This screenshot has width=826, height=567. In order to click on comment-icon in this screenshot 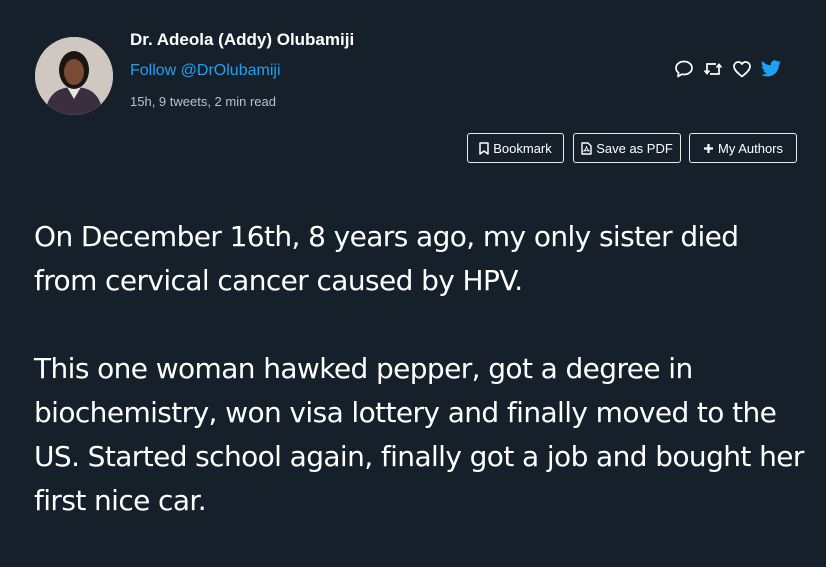, I will do `click(684, 69)`.